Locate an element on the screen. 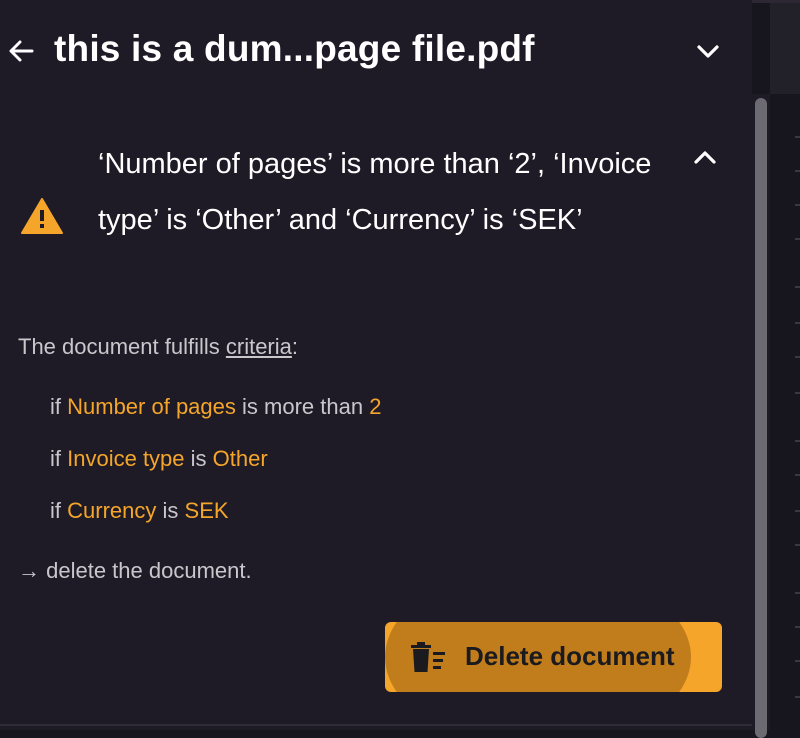  action-text: delete the document. is located at coordinates (149, 570).